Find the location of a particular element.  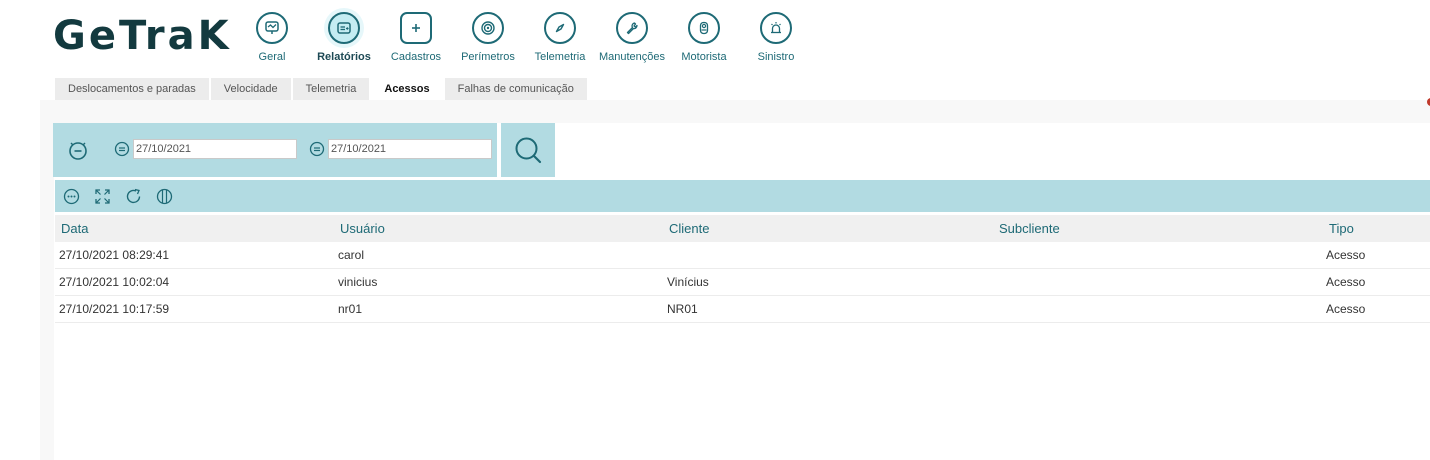

cell-data: 27/10/2021 08:29:41 is located at coordinates (114, 255).